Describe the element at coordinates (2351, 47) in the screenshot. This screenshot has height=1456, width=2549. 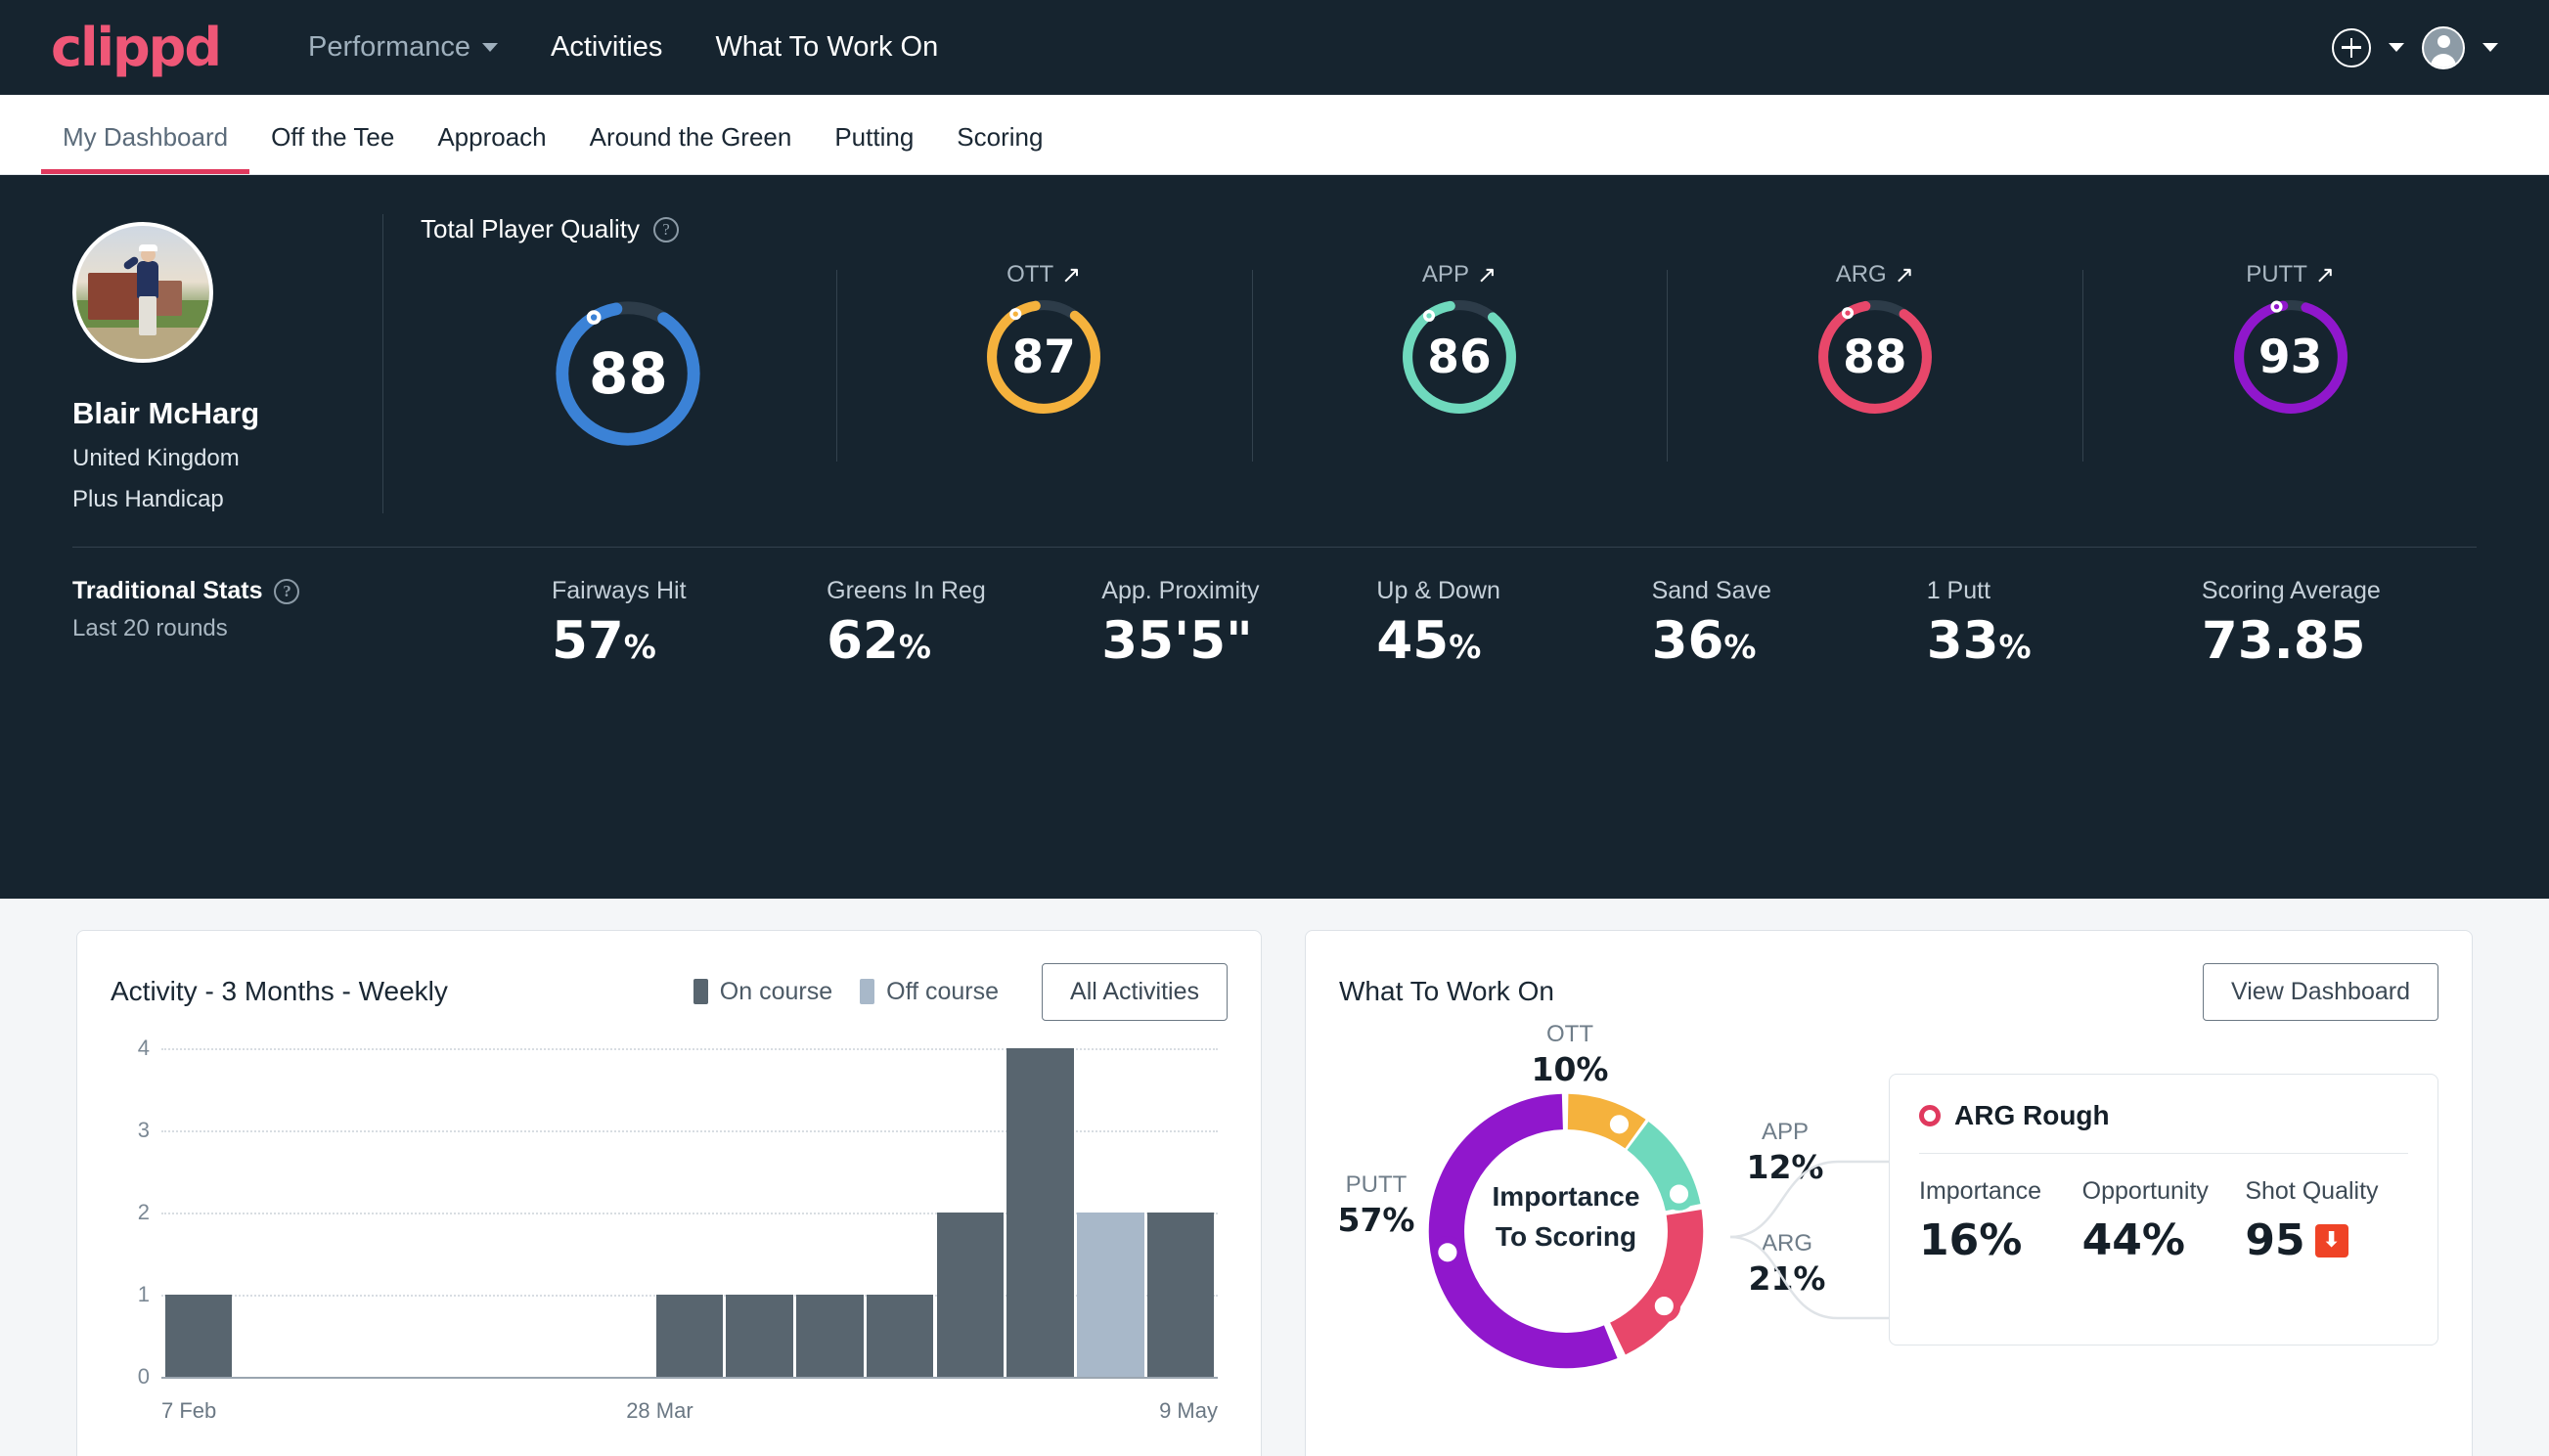
I see `plus-circle-icon` at that location.